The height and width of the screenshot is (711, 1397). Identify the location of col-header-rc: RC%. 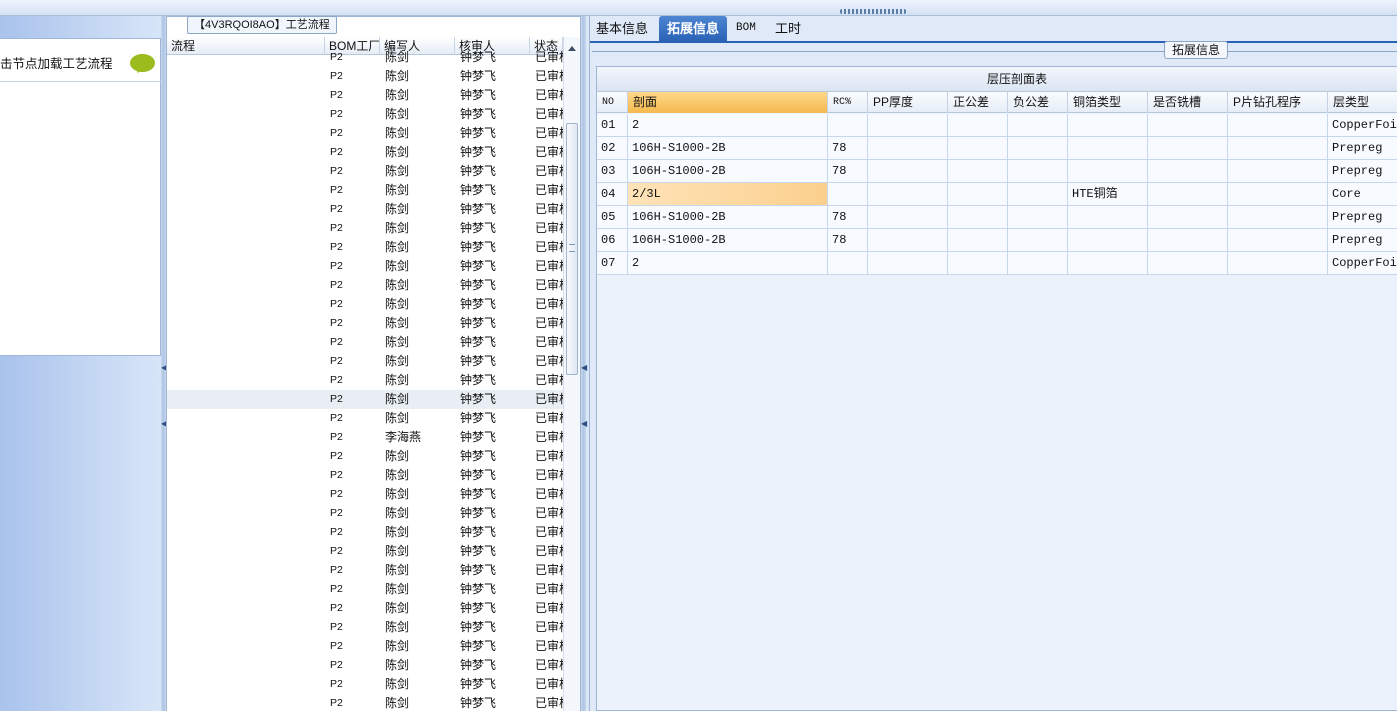
(848, 102).